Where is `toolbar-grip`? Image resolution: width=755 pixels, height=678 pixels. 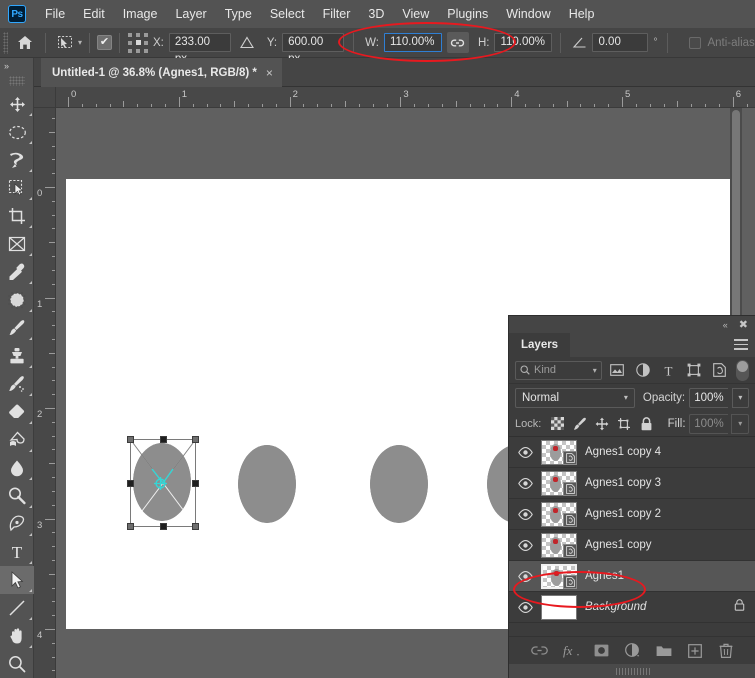 toolbar-grip is located at coordinates (16, 81).